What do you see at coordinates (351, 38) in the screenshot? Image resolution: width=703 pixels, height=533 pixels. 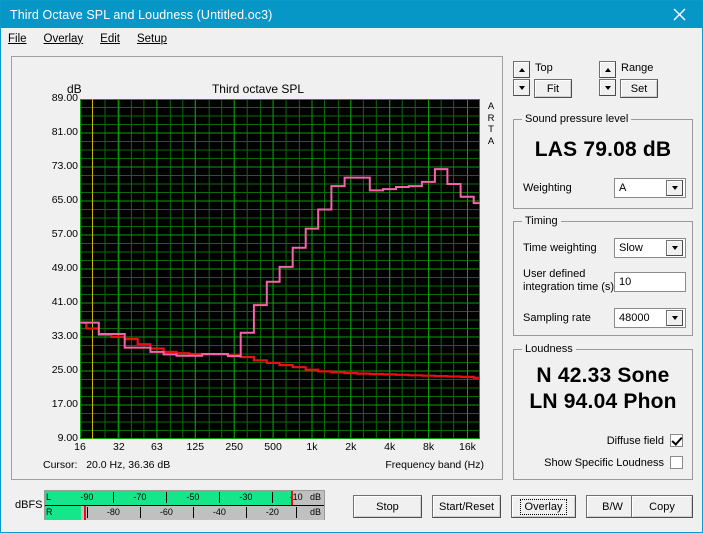 I see `menu-bar: File Overlay Edit Setup` at bounding box center [351, 38].